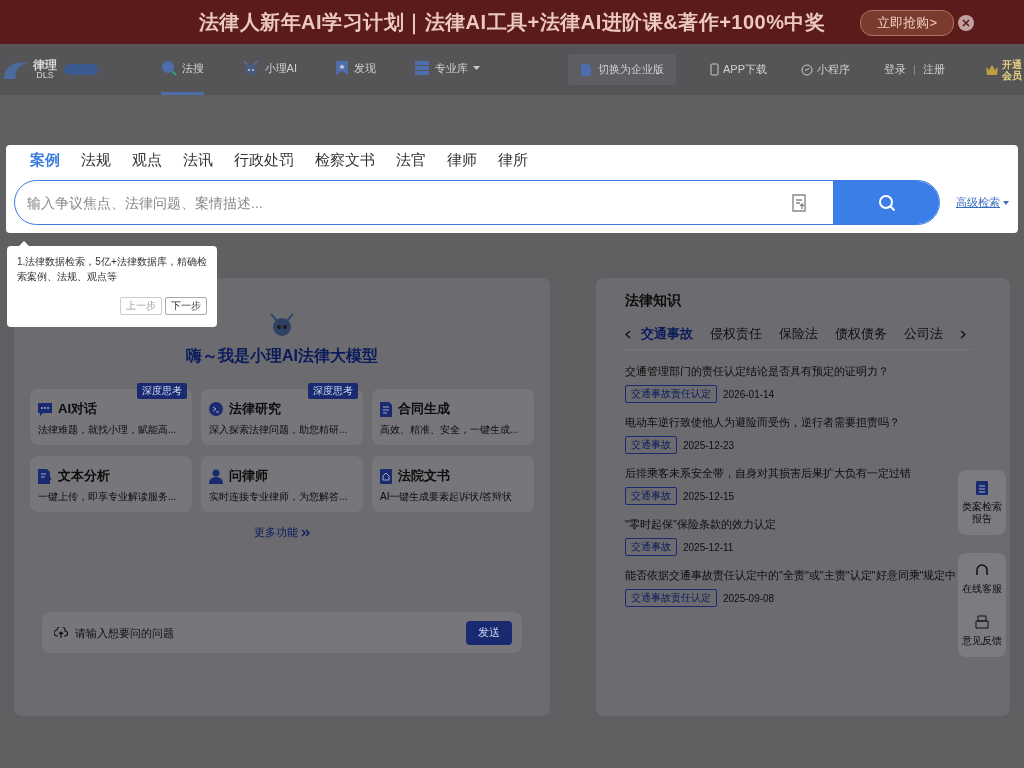 This screenshot has width=1024, height=768. What do you see at coordinates (264, 160) in the screenshot?
I see `search-tab: 行政处罚` at bounding box center [264, 160].